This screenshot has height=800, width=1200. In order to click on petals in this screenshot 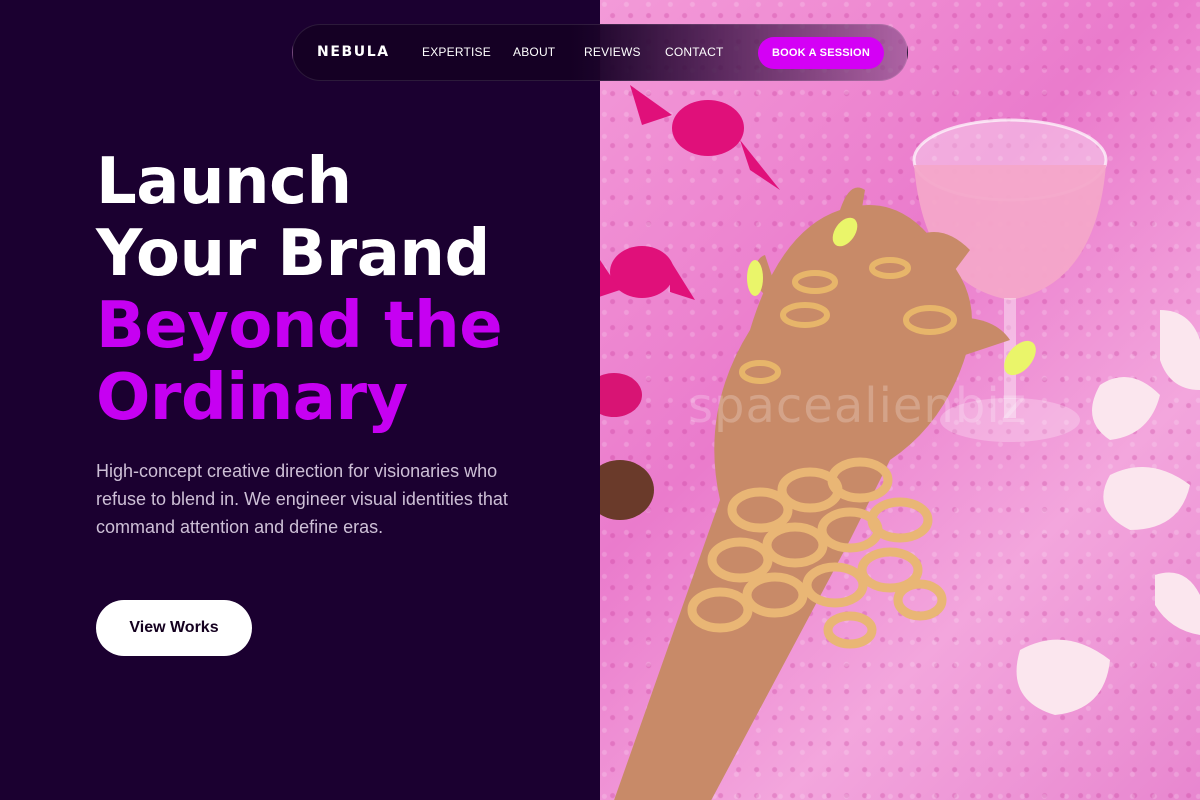, I will do `click(1108, 512)`.